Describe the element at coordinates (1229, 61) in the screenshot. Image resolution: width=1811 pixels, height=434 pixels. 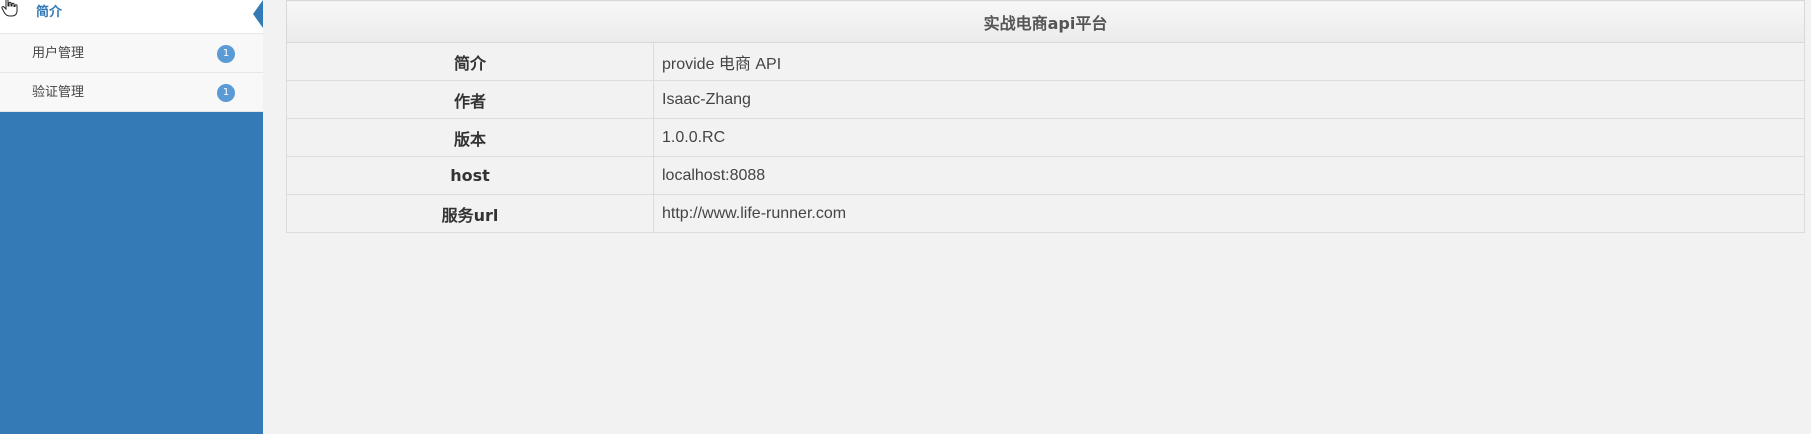
I see `row-value: provide 电商 API` at that location.